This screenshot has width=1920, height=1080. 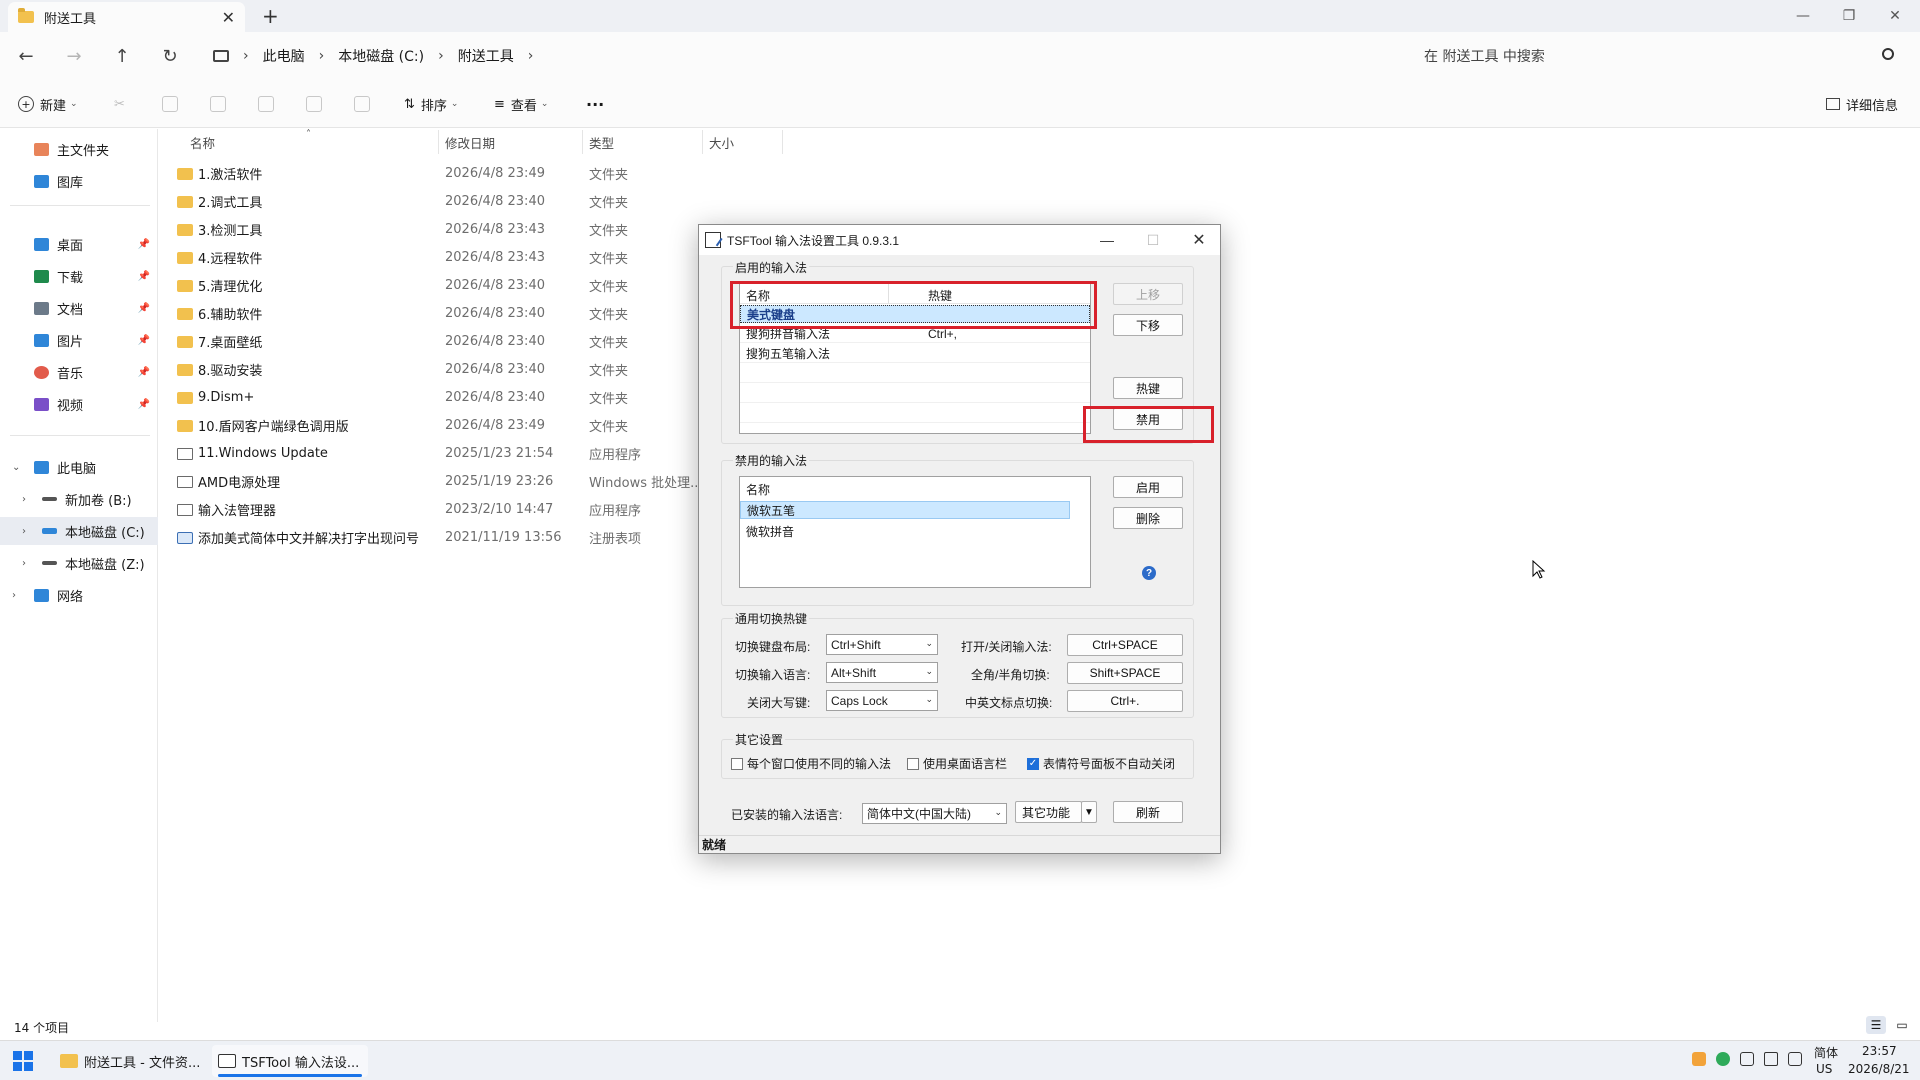 I want to click on paste-button, so click(x=218, y=104).